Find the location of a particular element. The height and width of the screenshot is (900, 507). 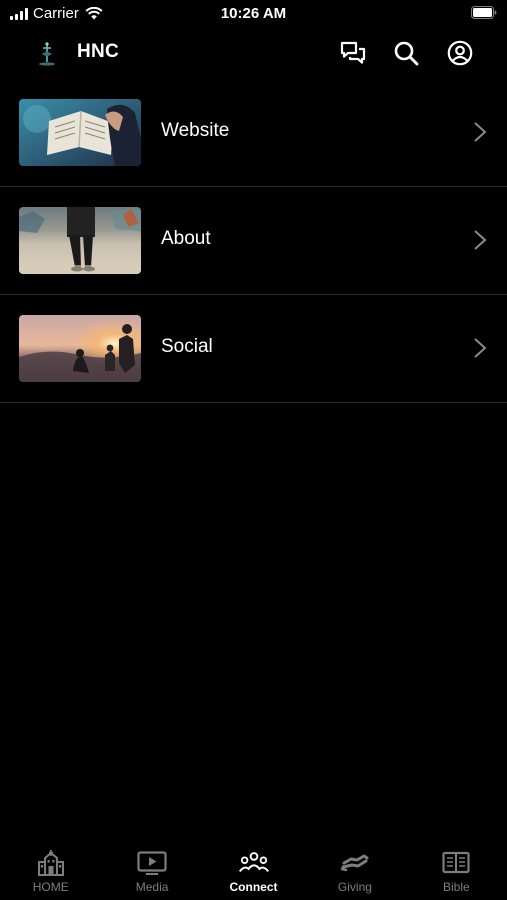

tab-label: Connect is located at coordinates (253, 887).